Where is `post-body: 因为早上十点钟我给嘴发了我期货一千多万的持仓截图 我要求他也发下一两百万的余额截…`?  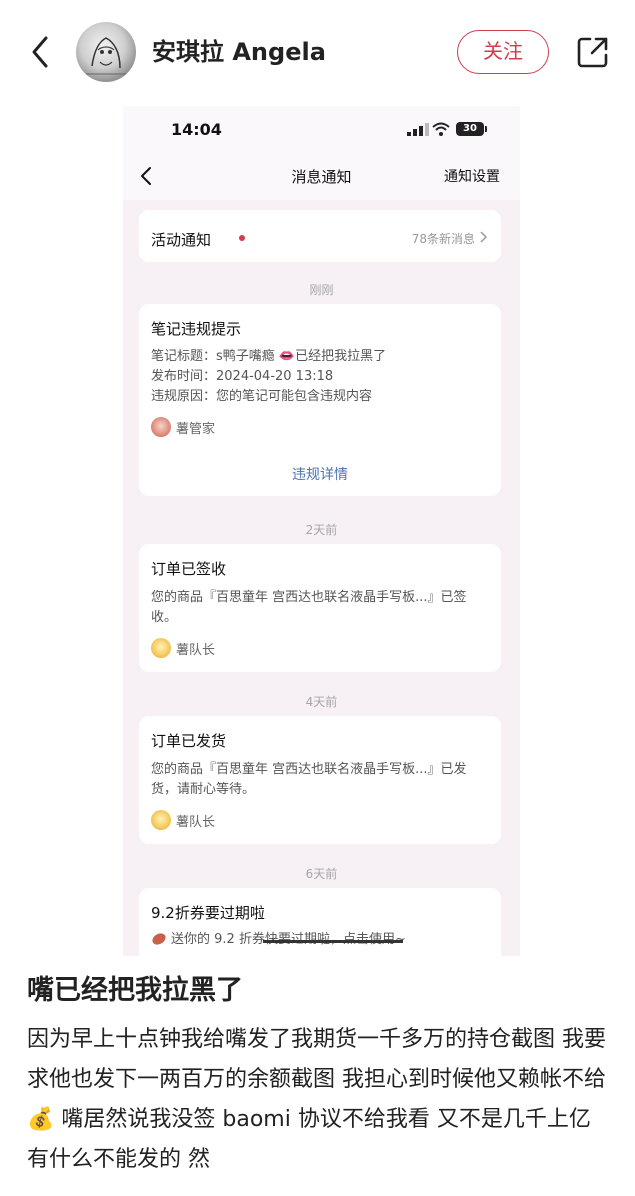
post-body: 因为早上十点钟我给嘴发了我期货一千多万的持仓截图 我要求他也发下一两百万的余额截… is located at coordinates (316, 1099).